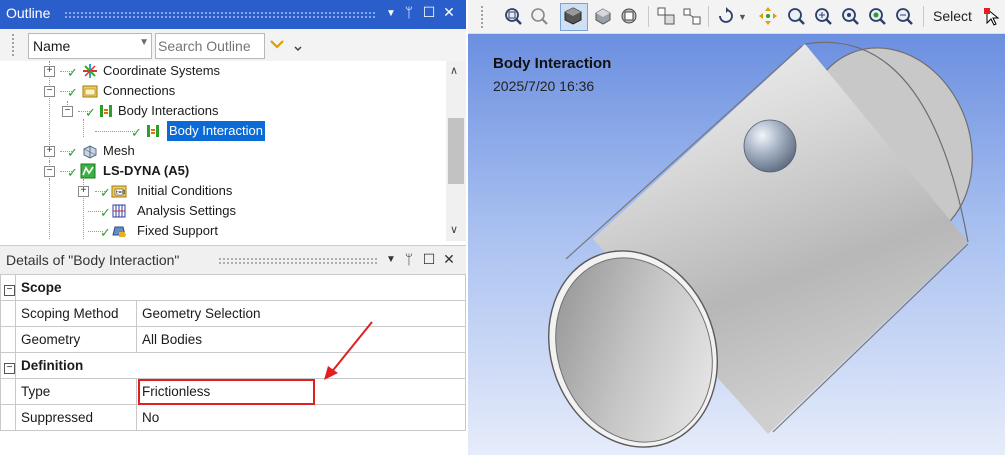 The height and width of the screenshot is (455, 1005). What do you see at coordinates (226, 392) in the screenshot?
I see `type-highlight-box` at bounding box center [226, 392].